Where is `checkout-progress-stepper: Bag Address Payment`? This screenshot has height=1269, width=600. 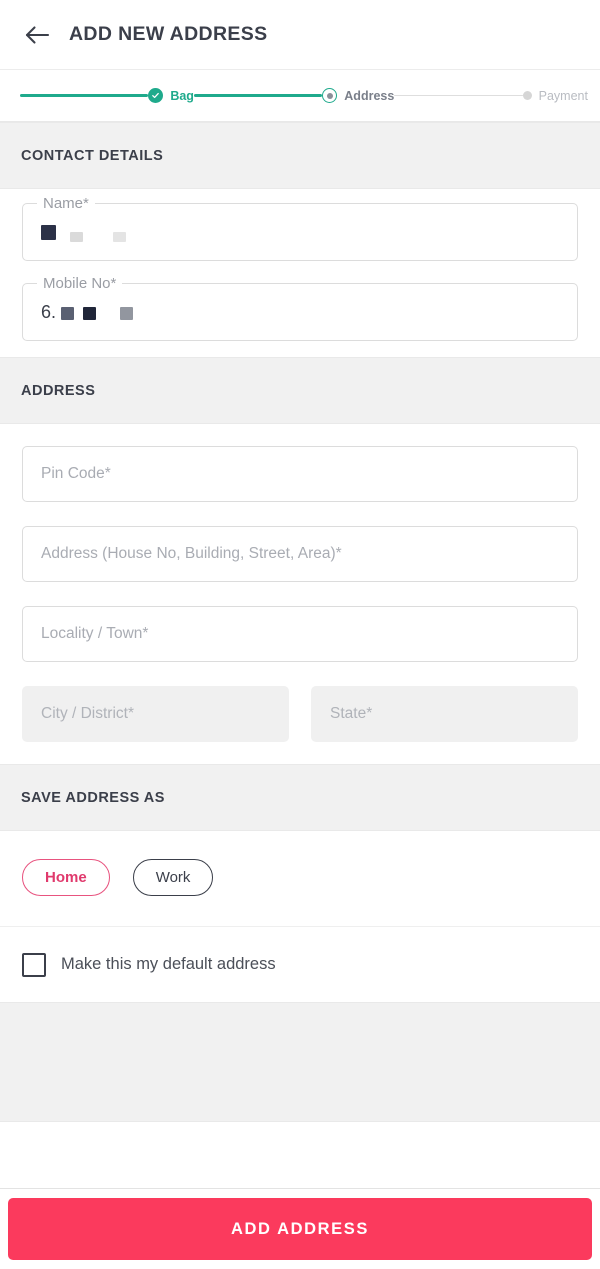
checkout-progress-stepper: Bag Address Payment is located at coordinates (300, 96).